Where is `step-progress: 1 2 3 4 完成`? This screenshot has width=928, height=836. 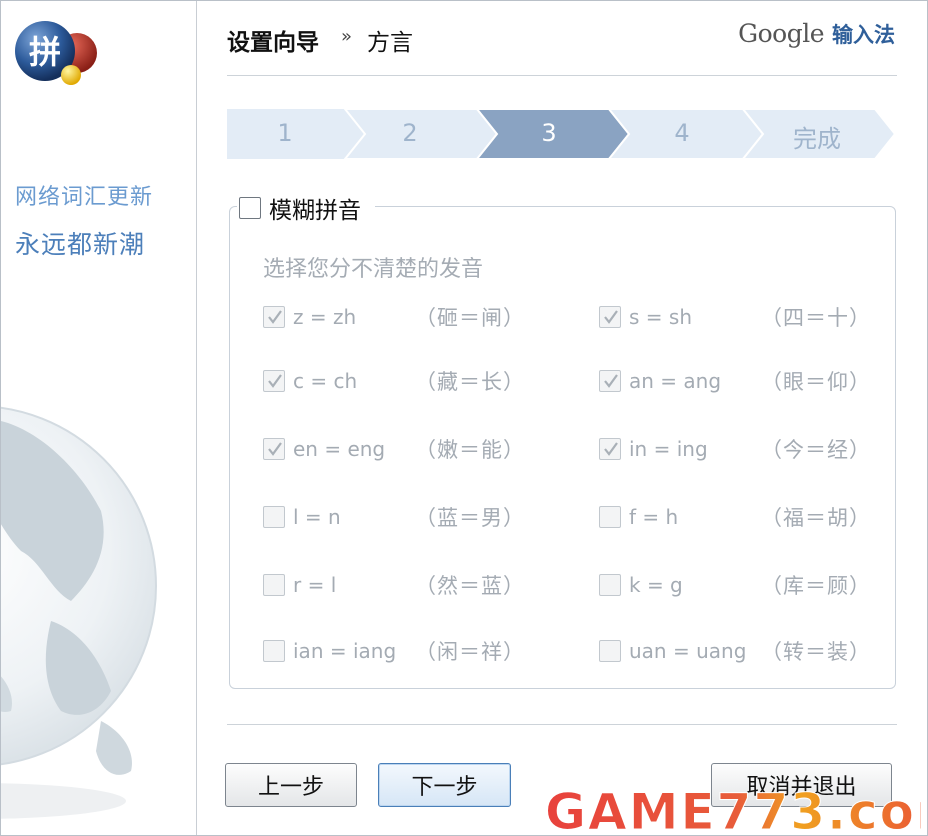 step-progress: 1 2 3 4 完成 is located at coordinates (561, 134).